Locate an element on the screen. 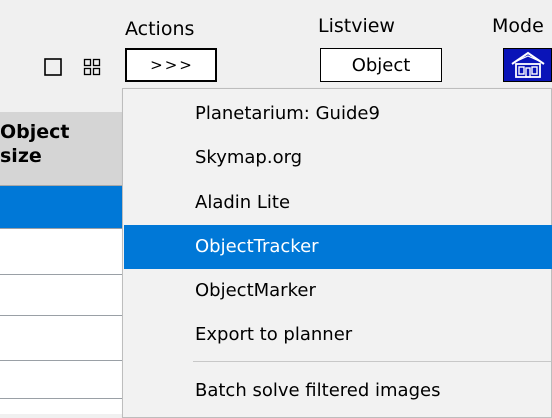 The image size is (552, 418). menu-item-export-to-planner: Export to planner is located at coordinates (338, 335).